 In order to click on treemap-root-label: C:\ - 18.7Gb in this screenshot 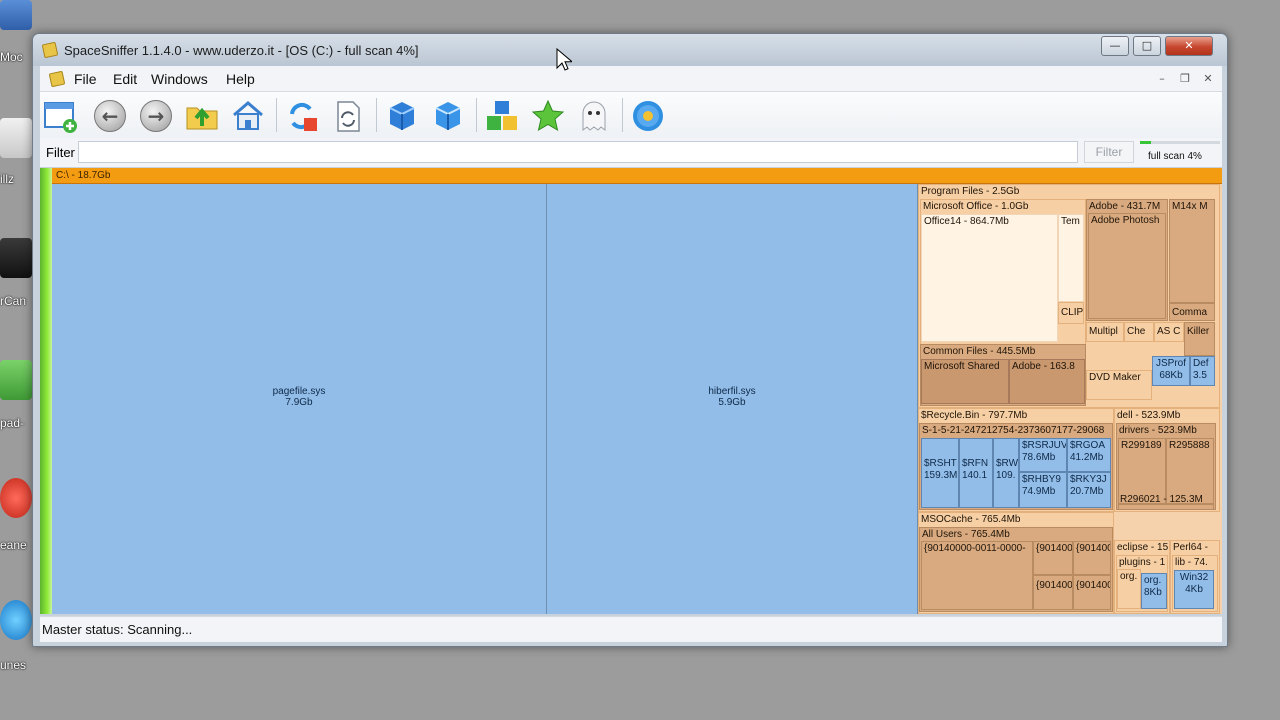, I will do `click(83, 175)`.